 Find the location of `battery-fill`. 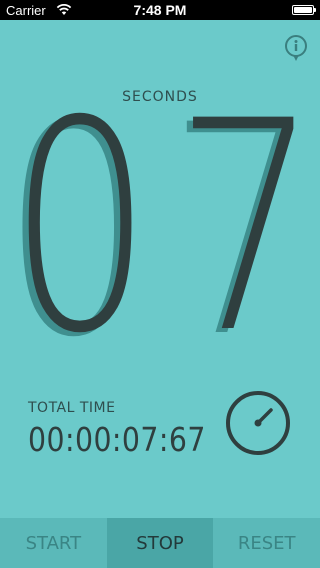

battery-fill is located at coordinates (303, 10).